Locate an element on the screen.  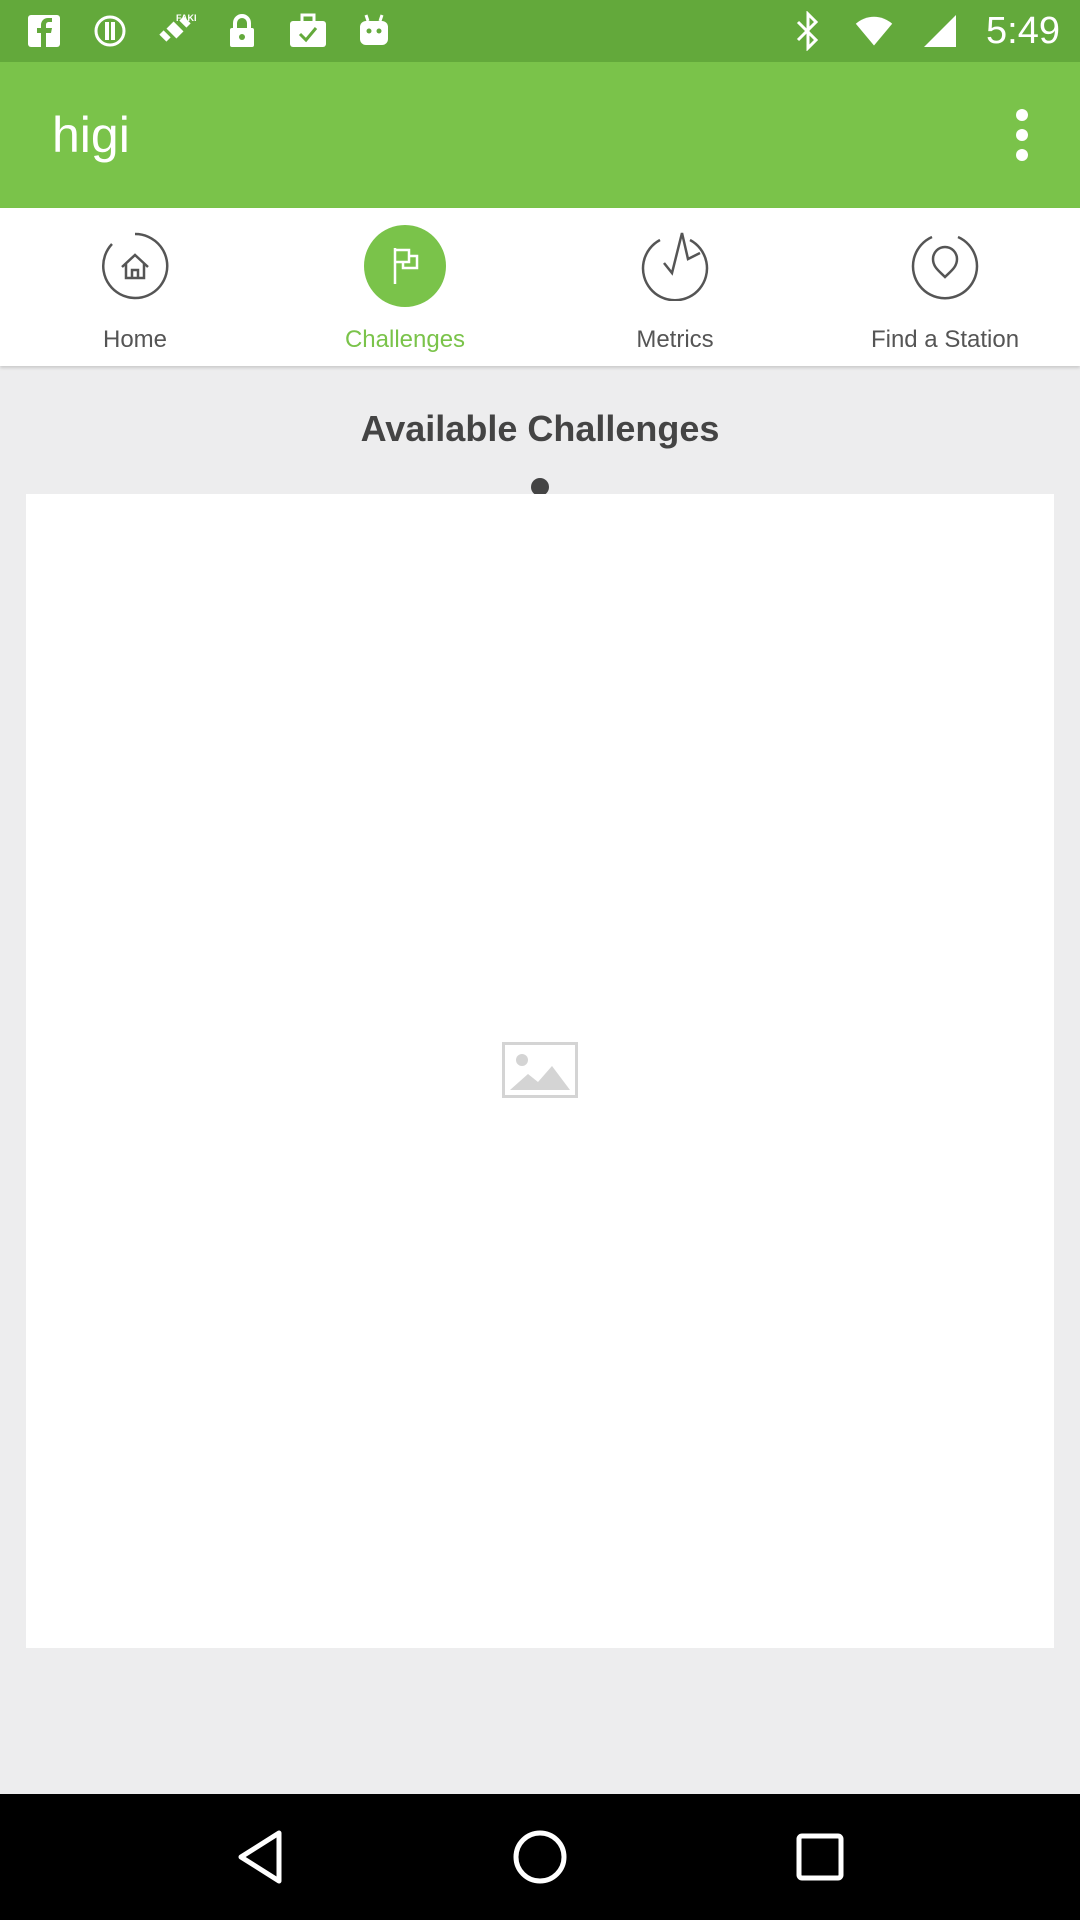
status-left-icons: FAKE is located at coordinates (209, 31).